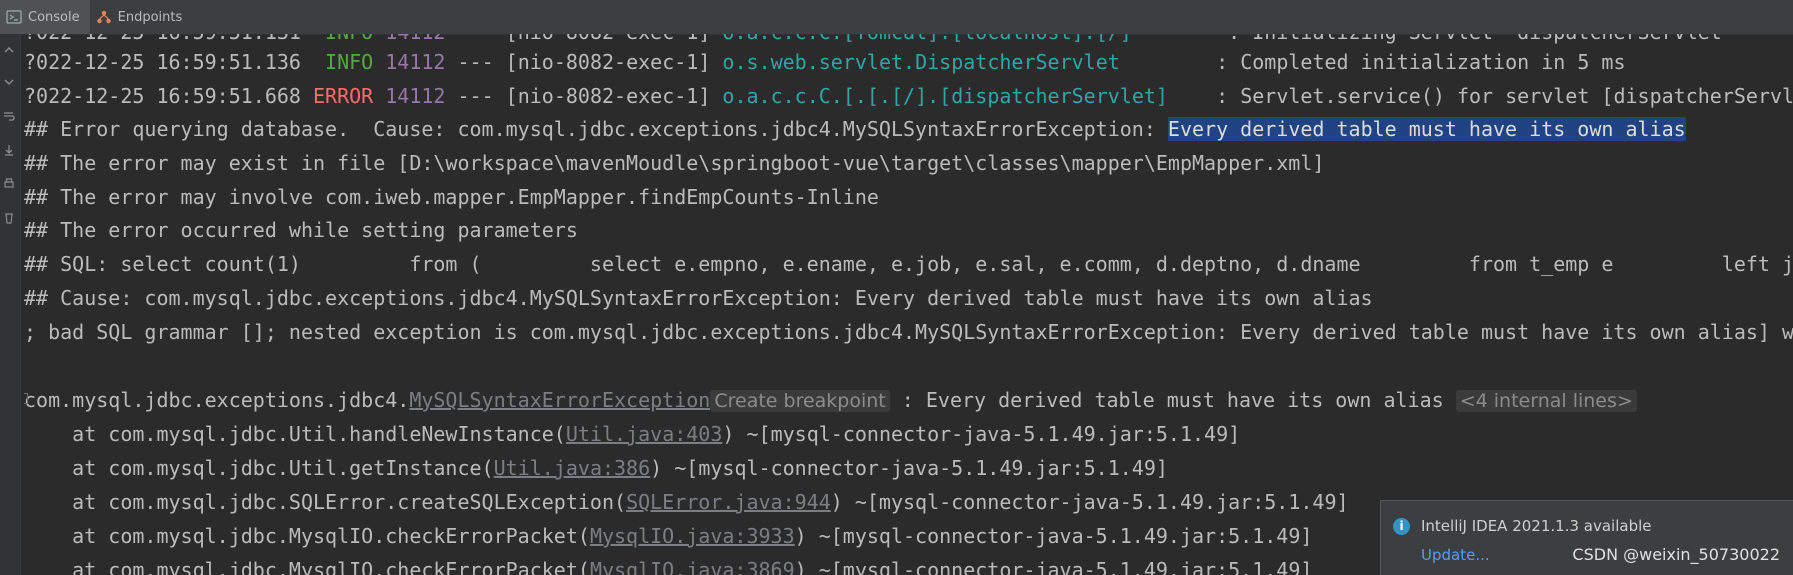  What do you see at coordinates (9, 50) in the screenshot?
I see `scroll-up-icon` at bounding box center [9, 50].